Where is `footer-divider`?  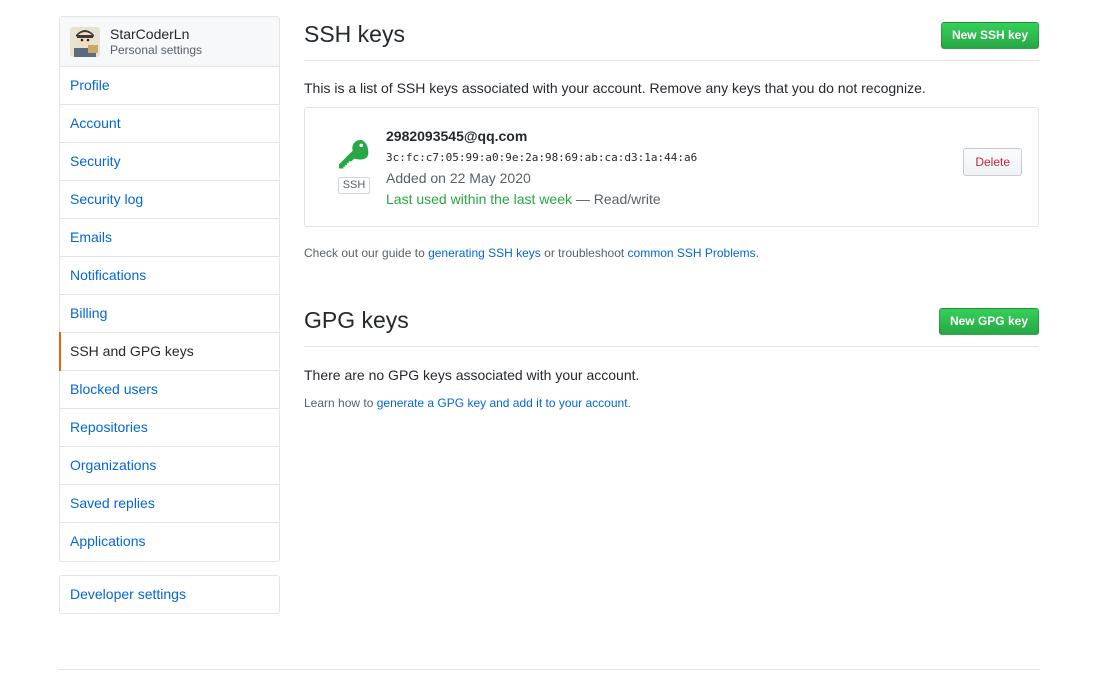 footer-divider is located at coordinates (549, 669).